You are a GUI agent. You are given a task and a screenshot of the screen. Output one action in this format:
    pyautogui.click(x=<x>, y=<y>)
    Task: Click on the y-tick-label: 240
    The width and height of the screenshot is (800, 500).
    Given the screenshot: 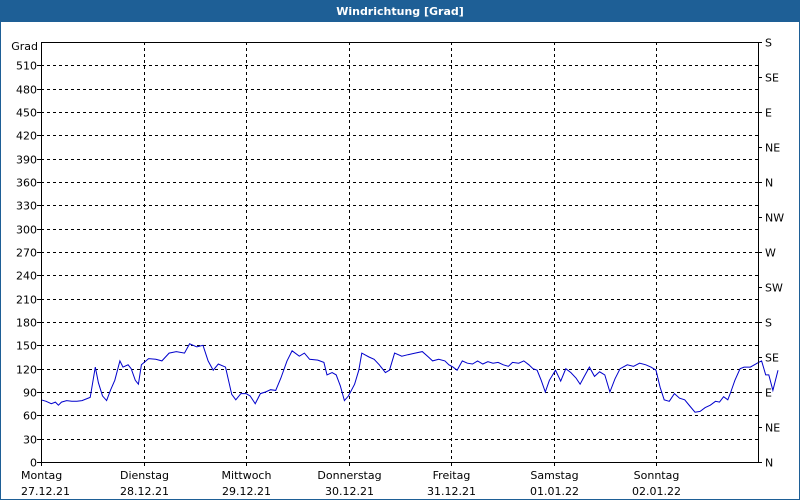 What is the action you would take?
    pyautogui.click(x=26, y=276)
    